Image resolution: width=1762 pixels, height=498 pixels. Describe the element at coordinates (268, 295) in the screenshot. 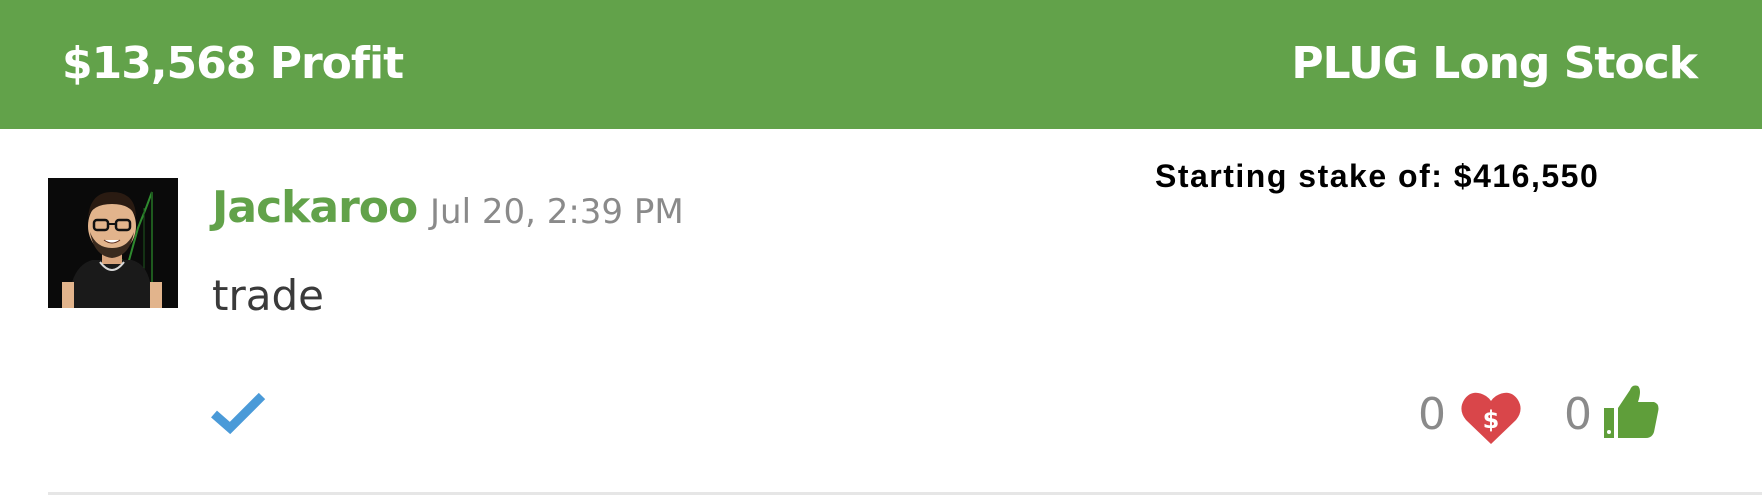

I see `post-message: trade` at that location.